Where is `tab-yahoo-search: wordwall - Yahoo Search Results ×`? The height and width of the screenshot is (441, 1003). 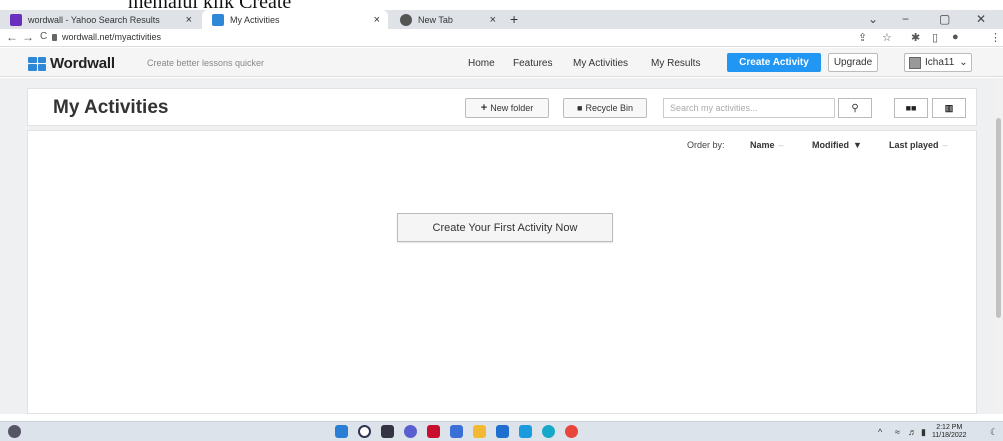
tab-yahoo-search: wordwall - Yahoo Search Results × is located at coordinates (100, 19).